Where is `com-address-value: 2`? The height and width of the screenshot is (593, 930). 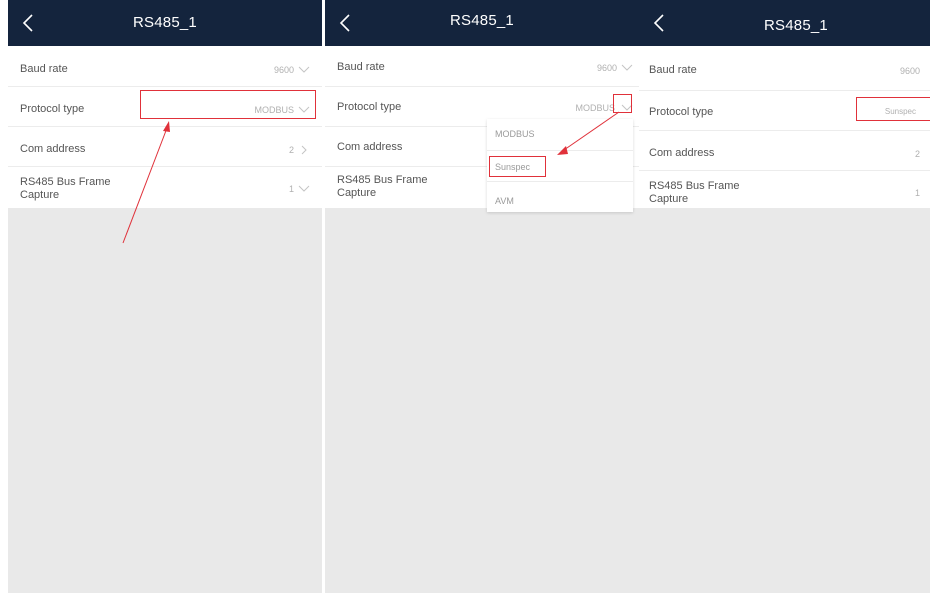 com-address-value: 2 is located at coordinates (917, 154).